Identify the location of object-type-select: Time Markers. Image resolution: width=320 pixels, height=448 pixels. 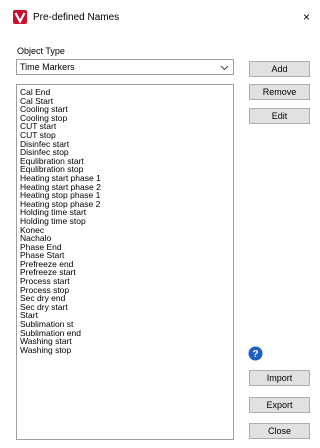
(125, 67).